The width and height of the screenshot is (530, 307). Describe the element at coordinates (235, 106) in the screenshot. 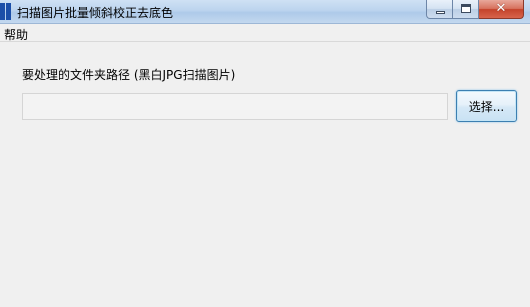

I see `folder-path-input` at that location.